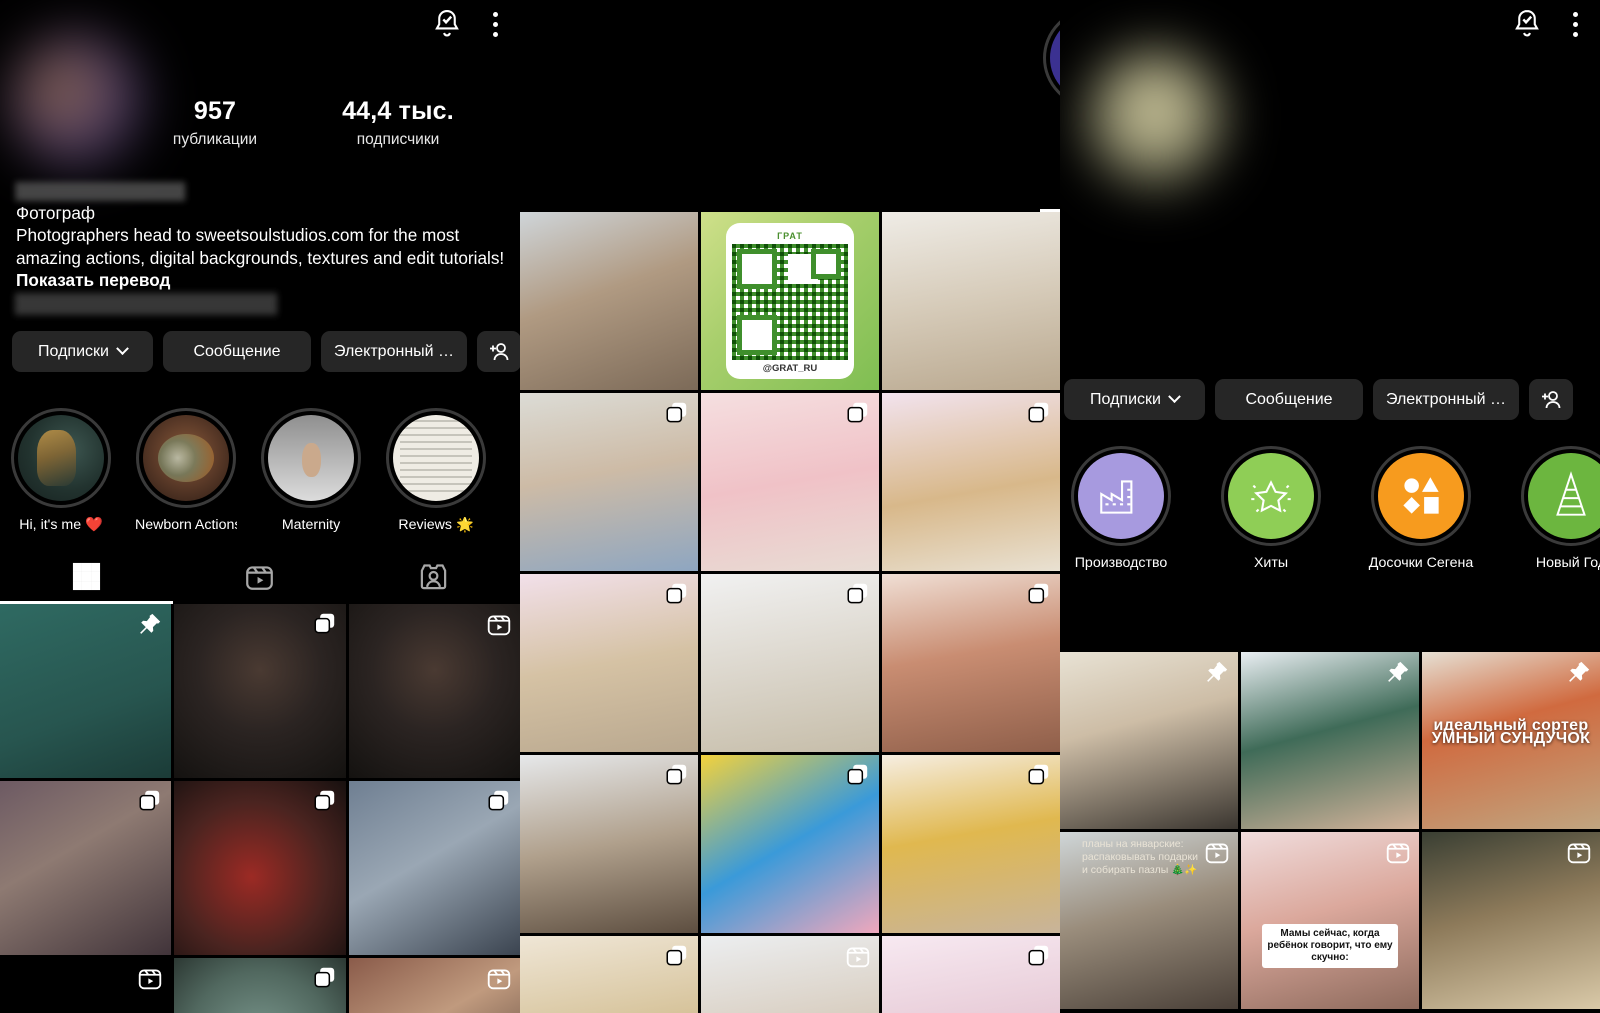 Image resolution: width=1600 pixels, height=1013 pixels. I want to click on chevron-down-icon, so click(1174, 397).